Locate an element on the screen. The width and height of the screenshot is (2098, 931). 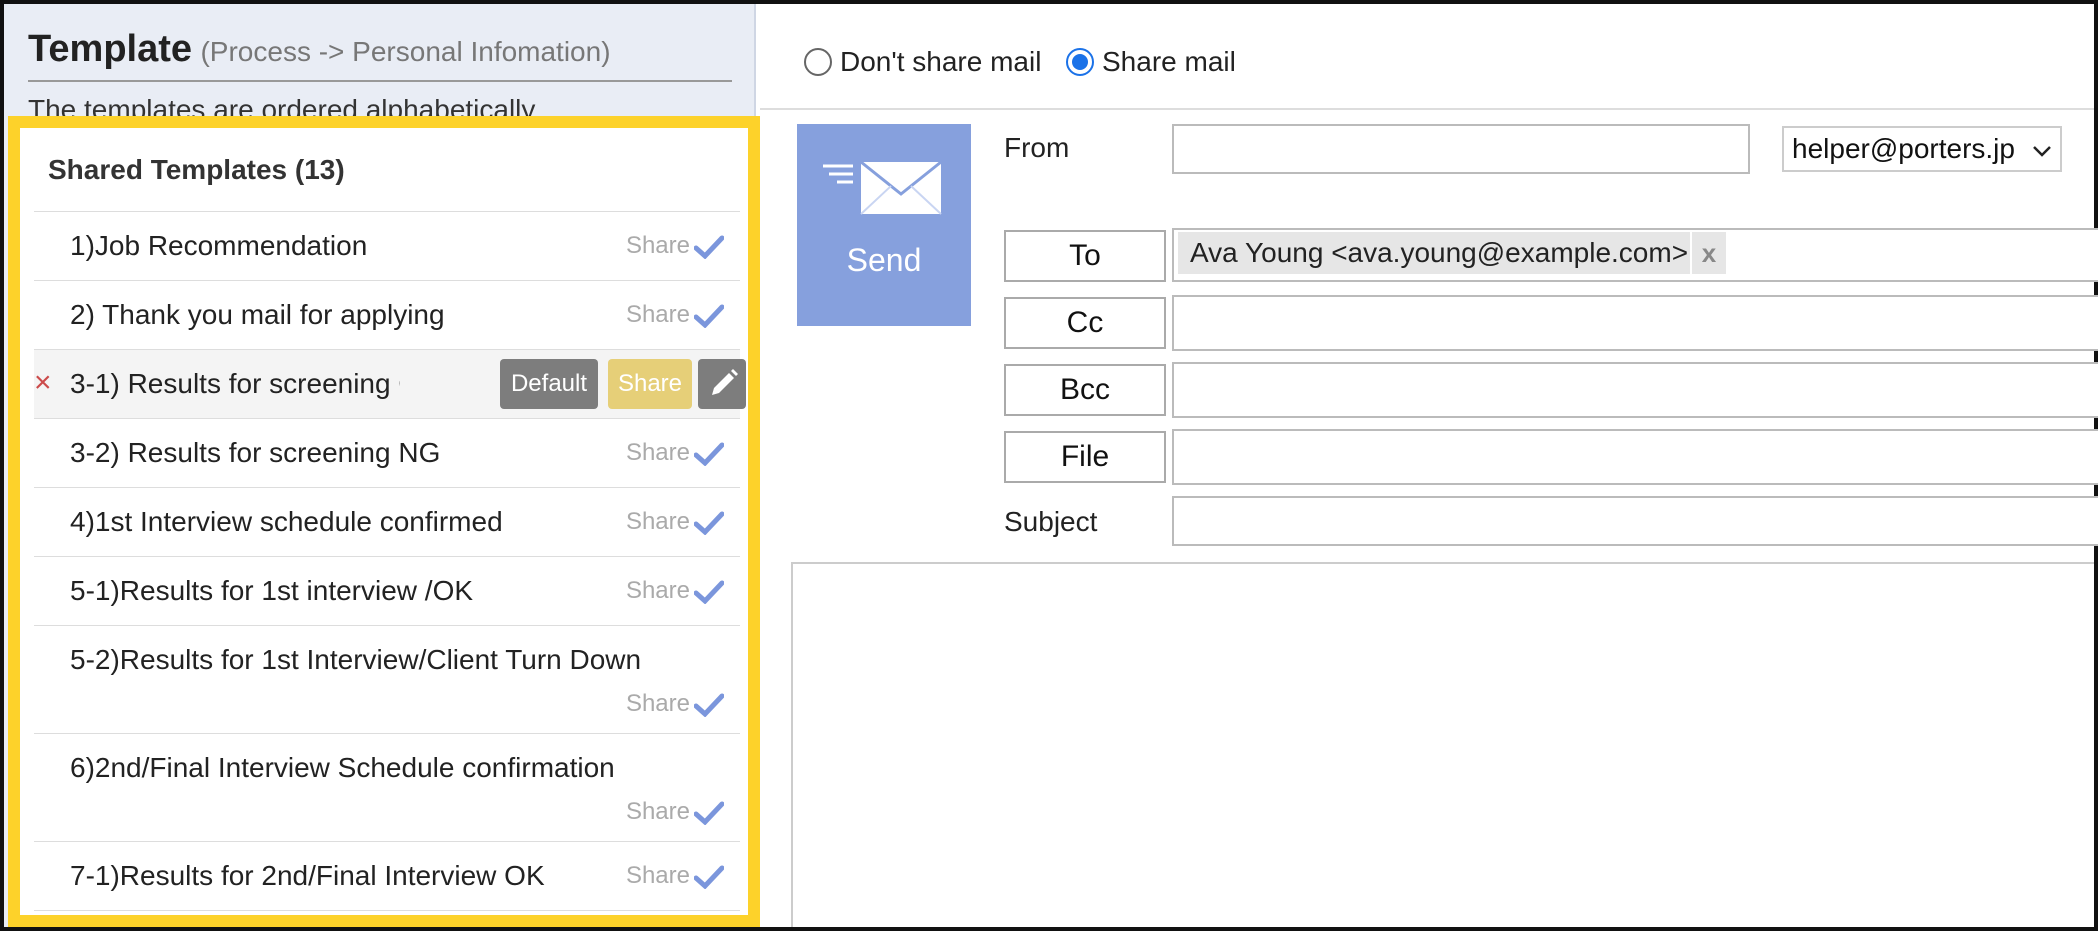
set-default-button: Default is located at coordinates (549, 384).